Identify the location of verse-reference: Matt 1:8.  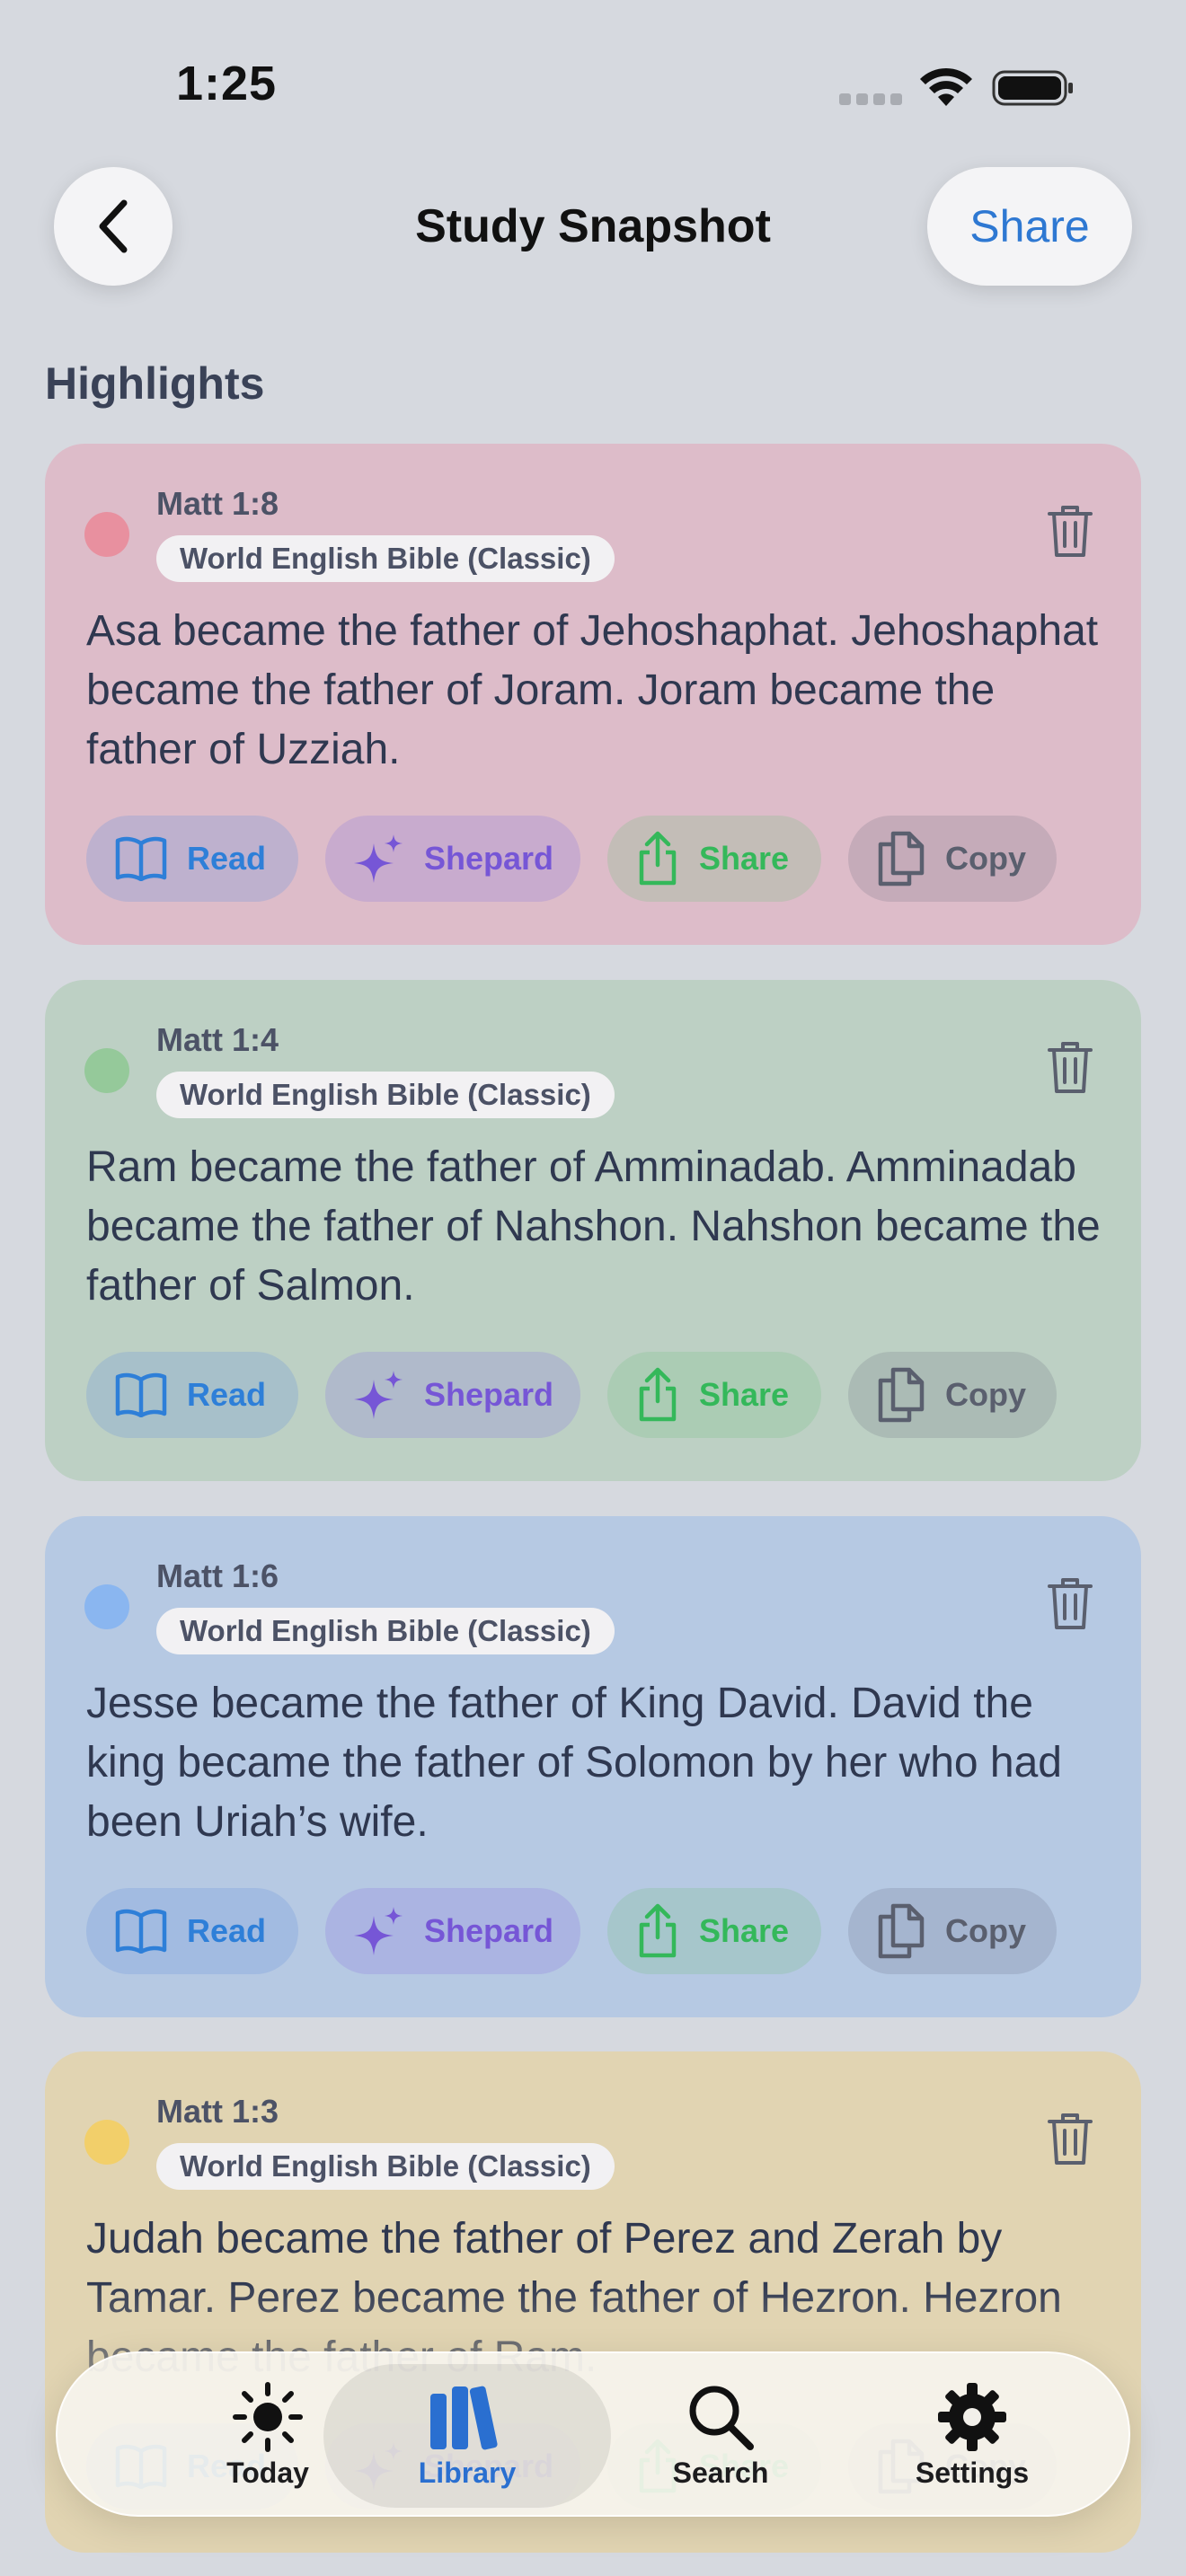
(217, 503).